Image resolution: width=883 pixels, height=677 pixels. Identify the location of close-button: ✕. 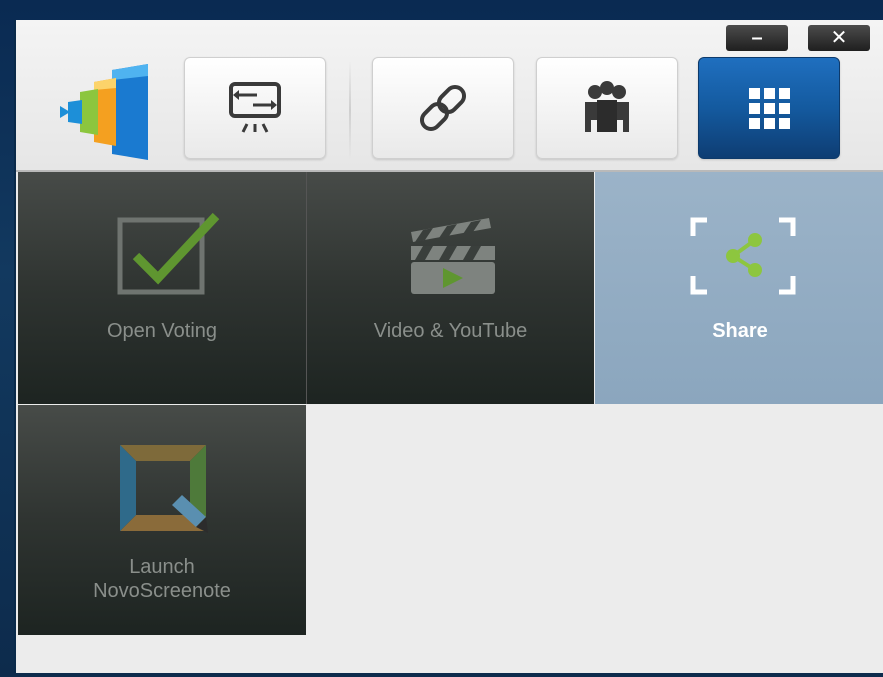
(839, 38).